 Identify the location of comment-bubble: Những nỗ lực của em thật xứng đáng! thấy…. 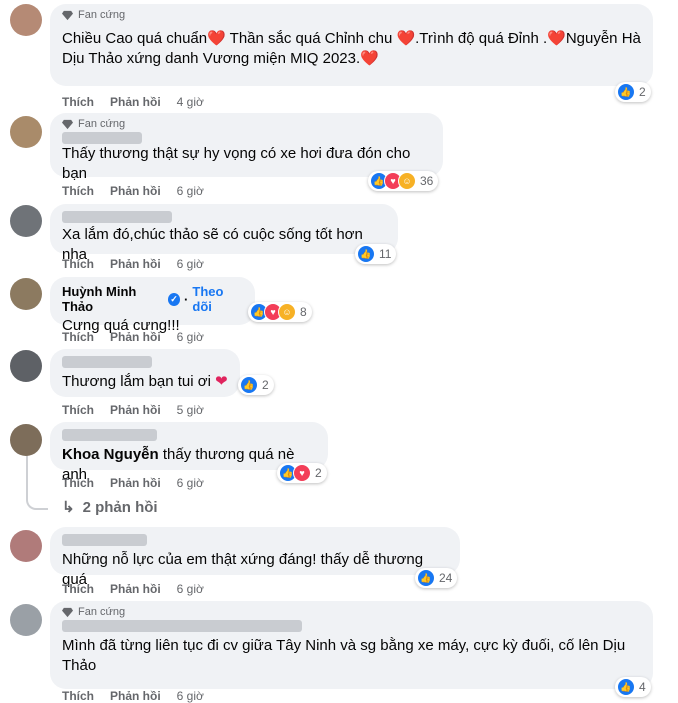
(255, 557).